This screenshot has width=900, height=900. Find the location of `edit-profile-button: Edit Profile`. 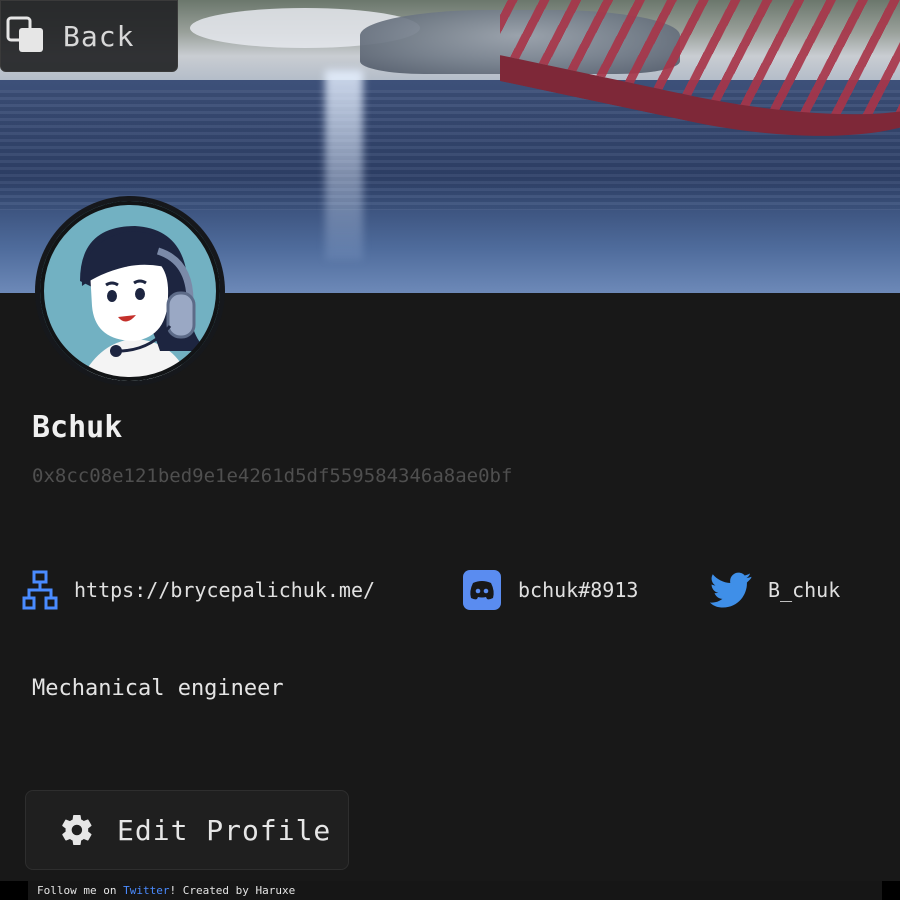

edit-profile-button: Edit Profile is located at coordinates (187, 830).